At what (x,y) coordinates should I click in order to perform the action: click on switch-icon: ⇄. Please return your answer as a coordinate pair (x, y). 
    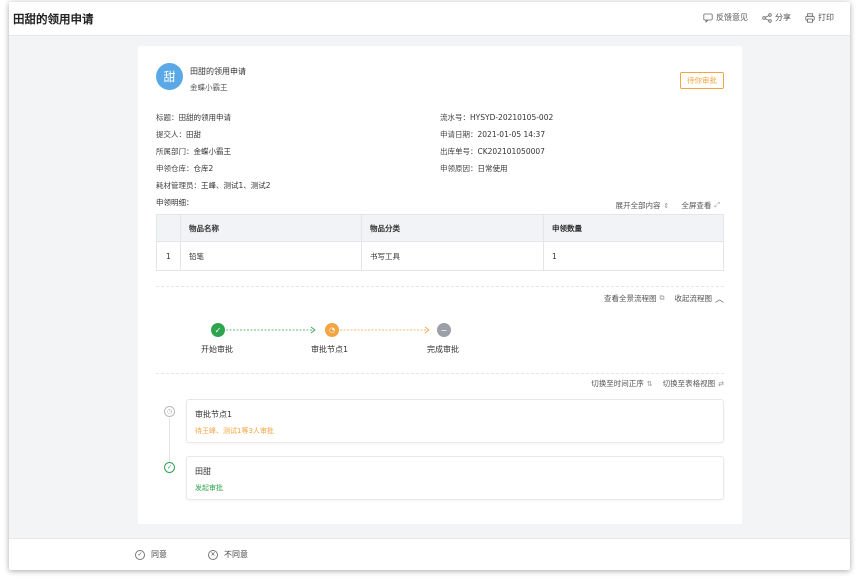
    Looking at the image, I should click on (721, 383).